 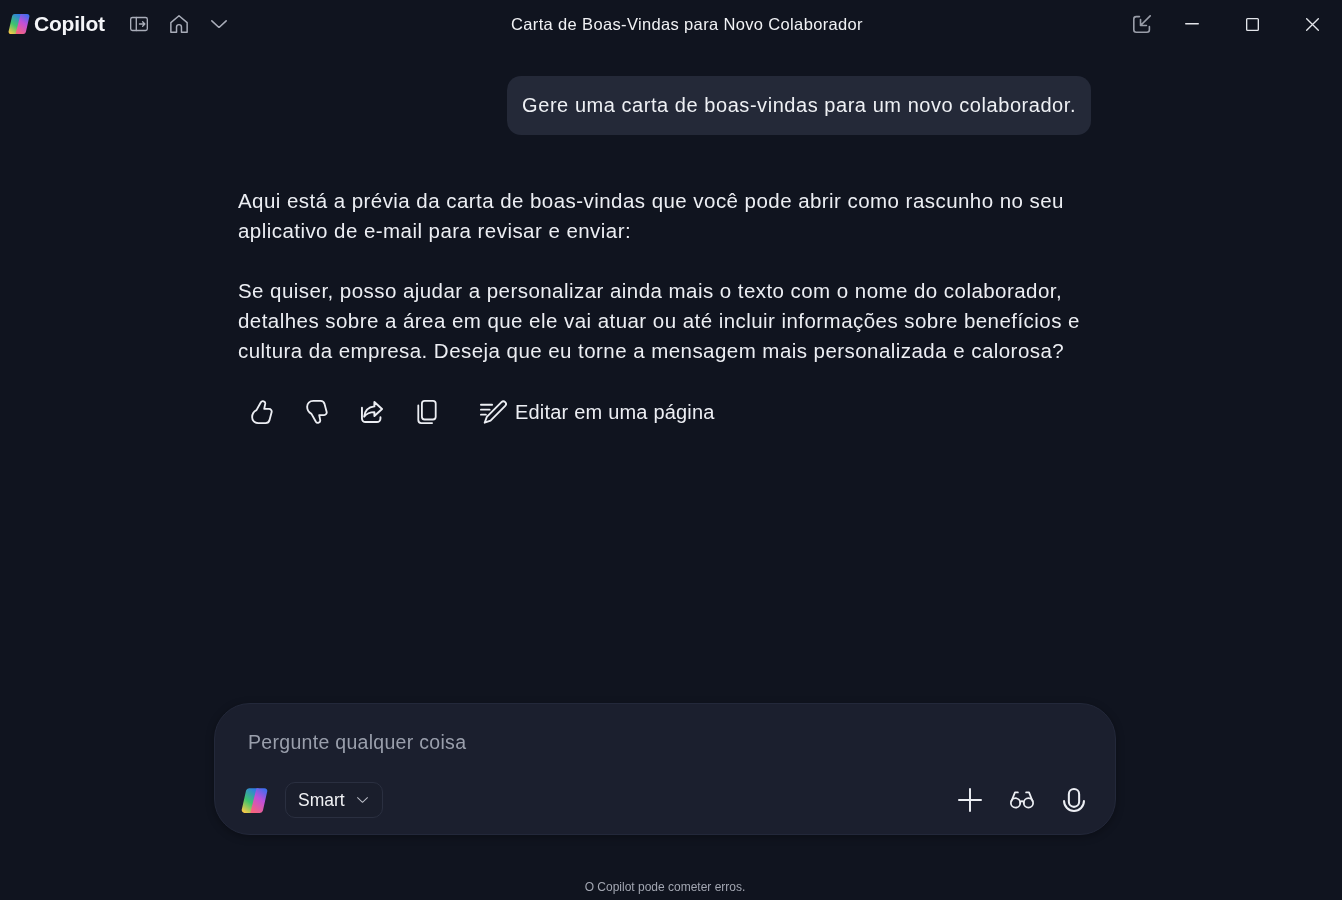 I want to click on thumbs-up-icon, so click(x=262, y=412).